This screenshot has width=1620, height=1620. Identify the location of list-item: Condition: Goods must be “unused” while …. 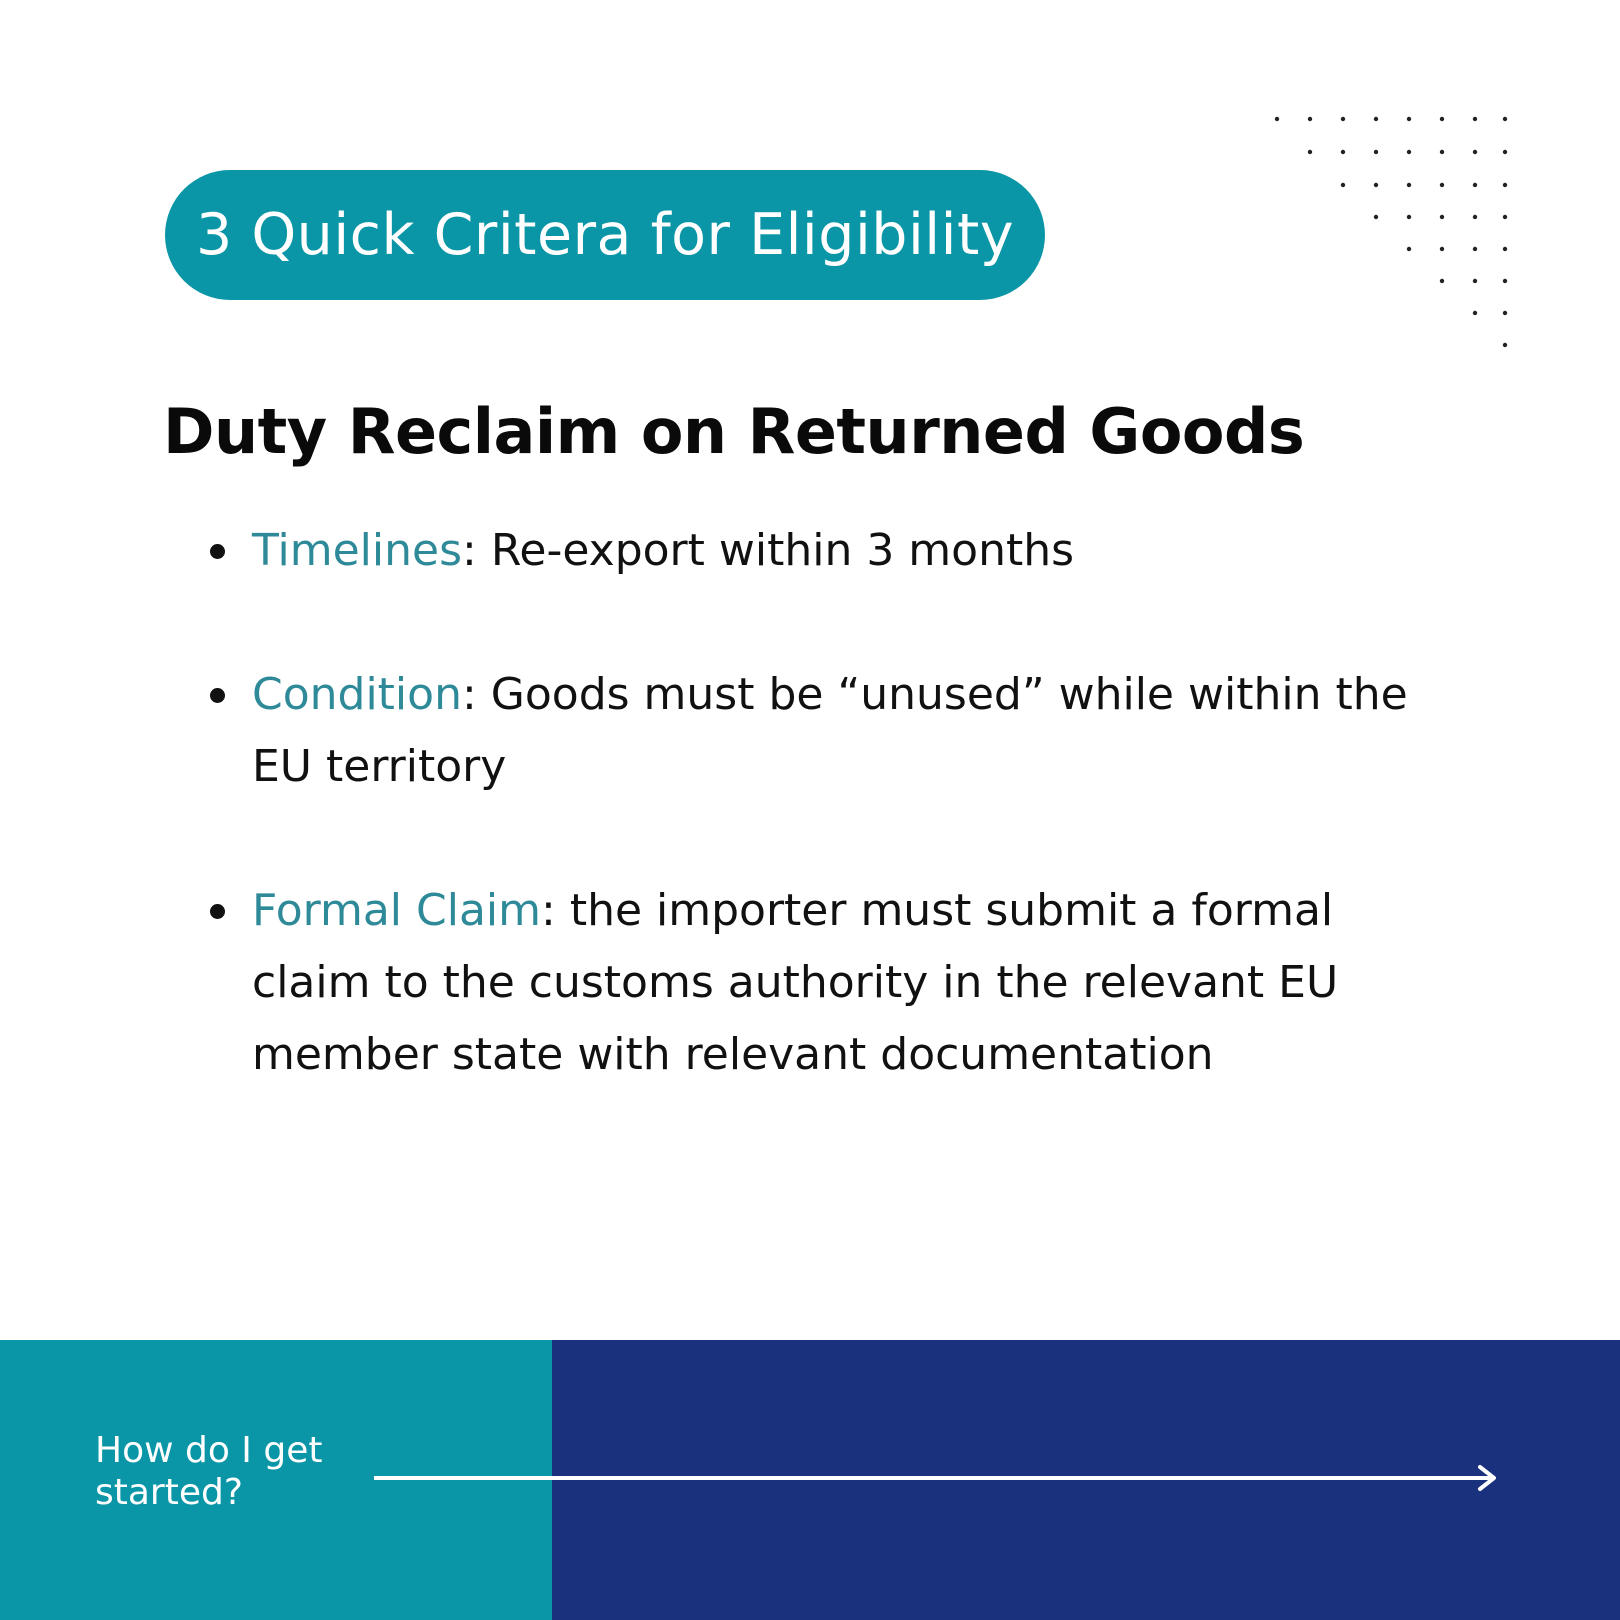
(820, 731).